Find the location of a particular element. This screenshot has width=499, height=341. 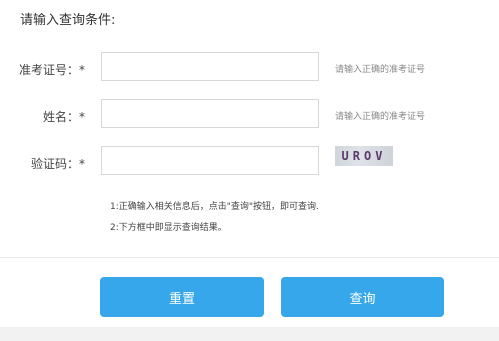

name-label: 姓名：* is located at coordinates (63, 117).